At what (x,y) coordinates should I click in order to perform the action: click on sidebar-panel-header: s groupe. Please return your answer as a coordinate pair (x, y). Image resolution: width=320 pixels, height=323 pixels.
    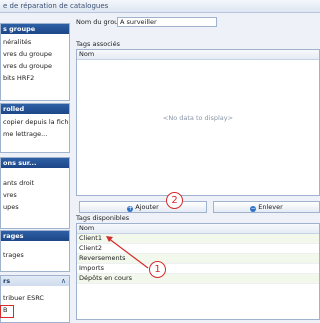
    Looking at the image, I should click on (35, 29).